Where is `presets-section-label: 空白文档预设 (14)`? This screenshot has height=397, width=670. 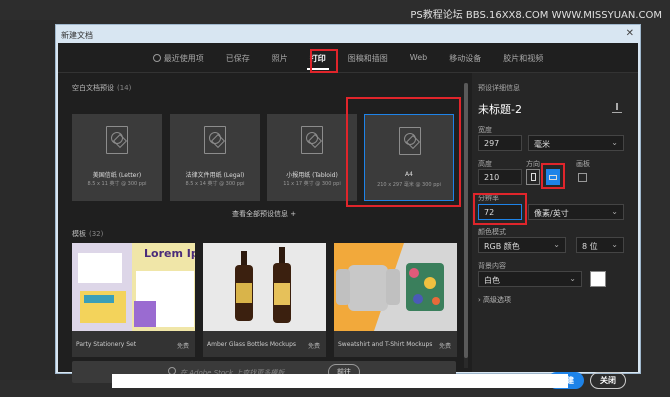 presets-section-label: 空白文档预设 (14) is located at coordinates (101, 88).